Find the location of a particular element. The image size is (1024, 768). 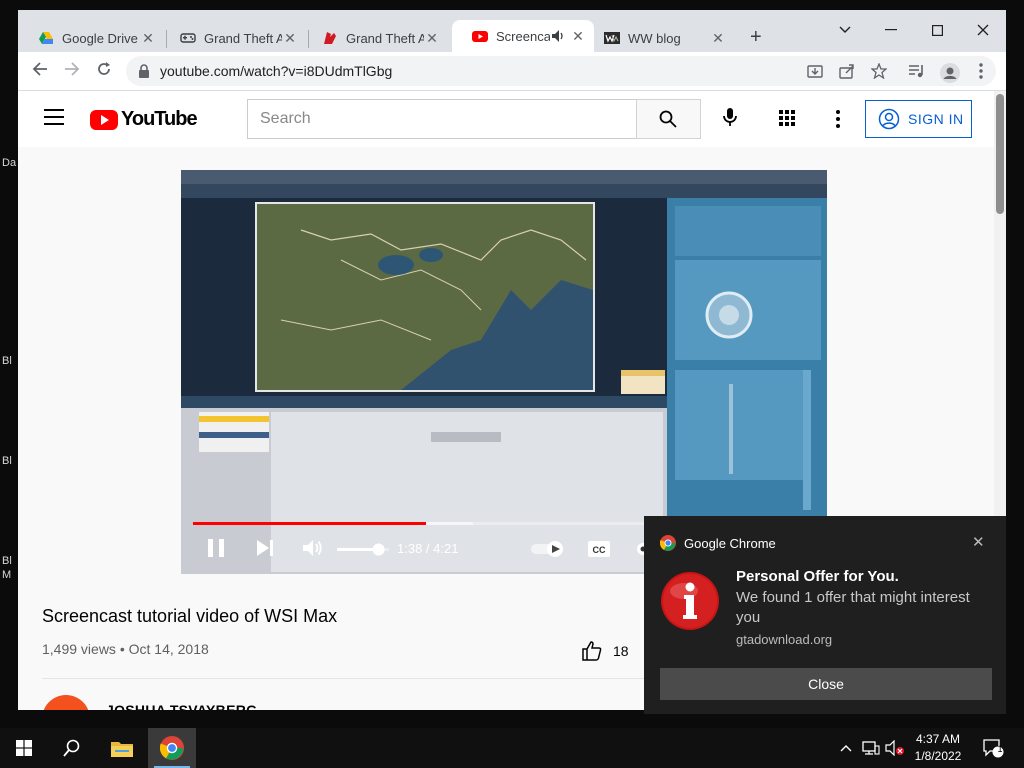

tab-title: Screencast is located at coordinates (523, 36).